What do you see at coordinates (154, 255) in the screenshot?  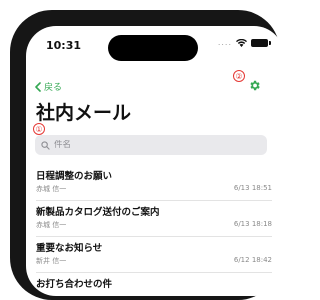 I see `mail-item: 重要なお知らせ 新井 信一 6/12 18:42` at bounding box center [154, 255].